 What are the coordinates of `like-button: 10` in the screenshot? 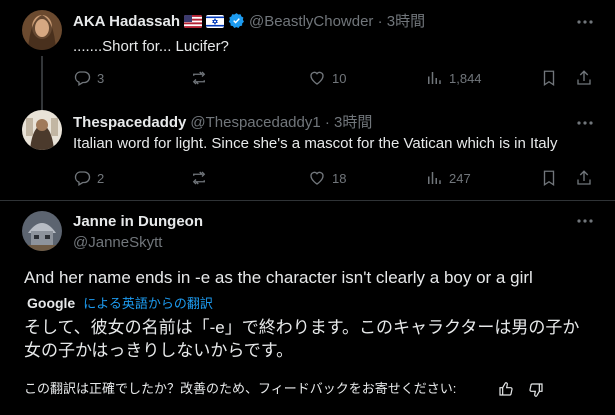 It's located at (327, 78).